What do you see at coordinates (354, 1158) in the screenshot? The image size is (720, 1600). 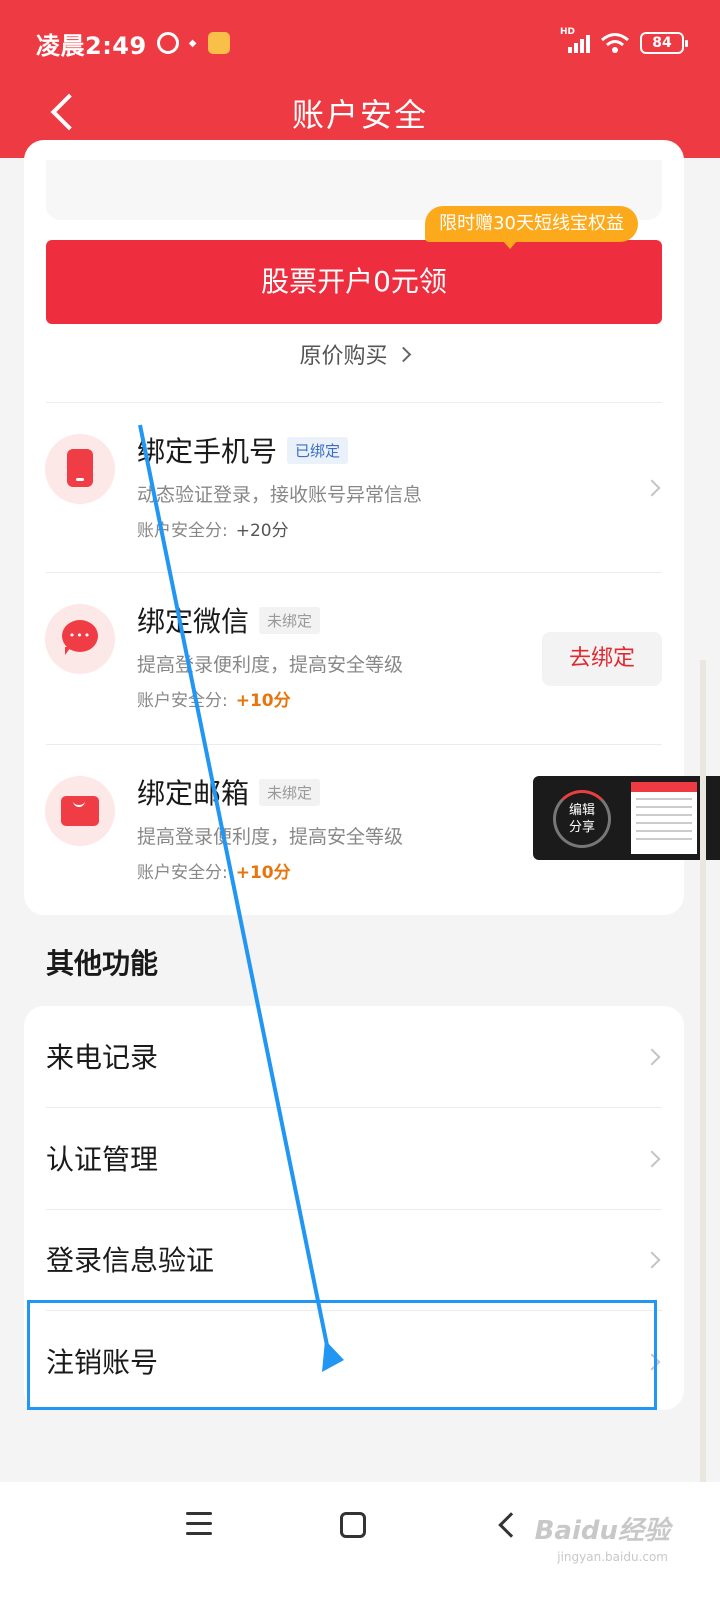 I see `menu-item-verification: 认证管理` at bounding box center [354, 1158].